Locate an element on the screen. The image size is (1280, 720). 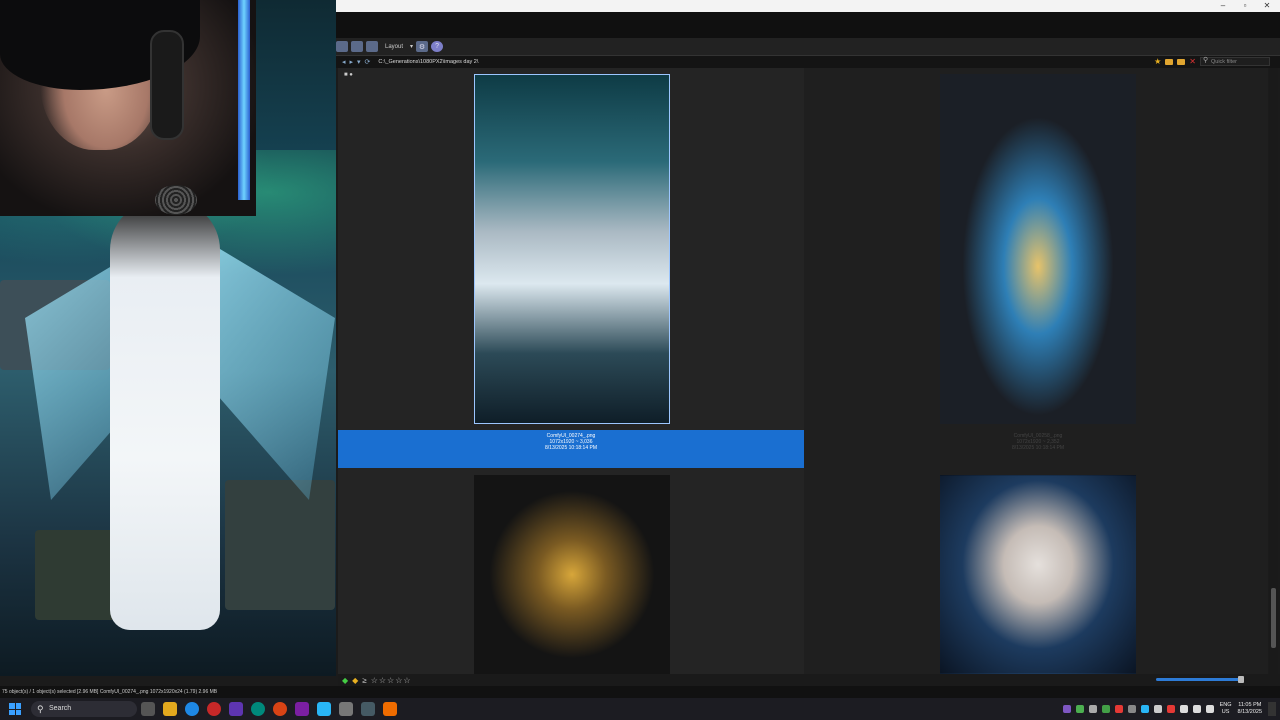
webcam-overlay is located at coordinates (128, 108).